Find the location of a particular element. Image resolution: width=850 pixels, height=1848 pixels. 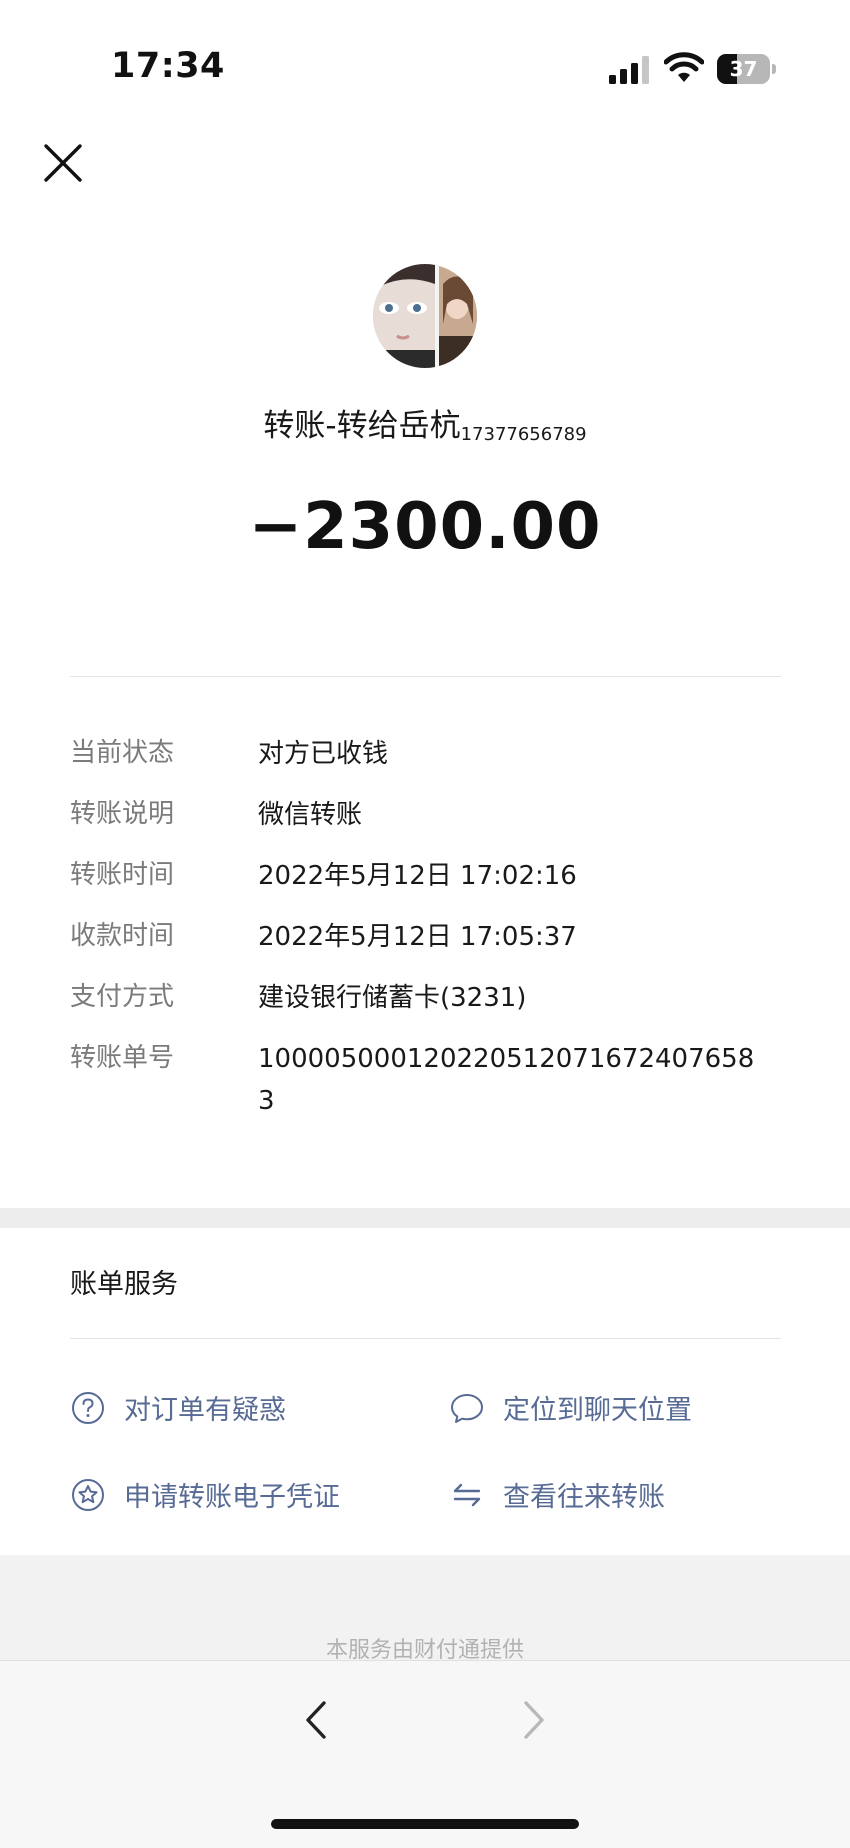

order-question-link: 对订单有疑惑 is located at coordinates (178, 1407).